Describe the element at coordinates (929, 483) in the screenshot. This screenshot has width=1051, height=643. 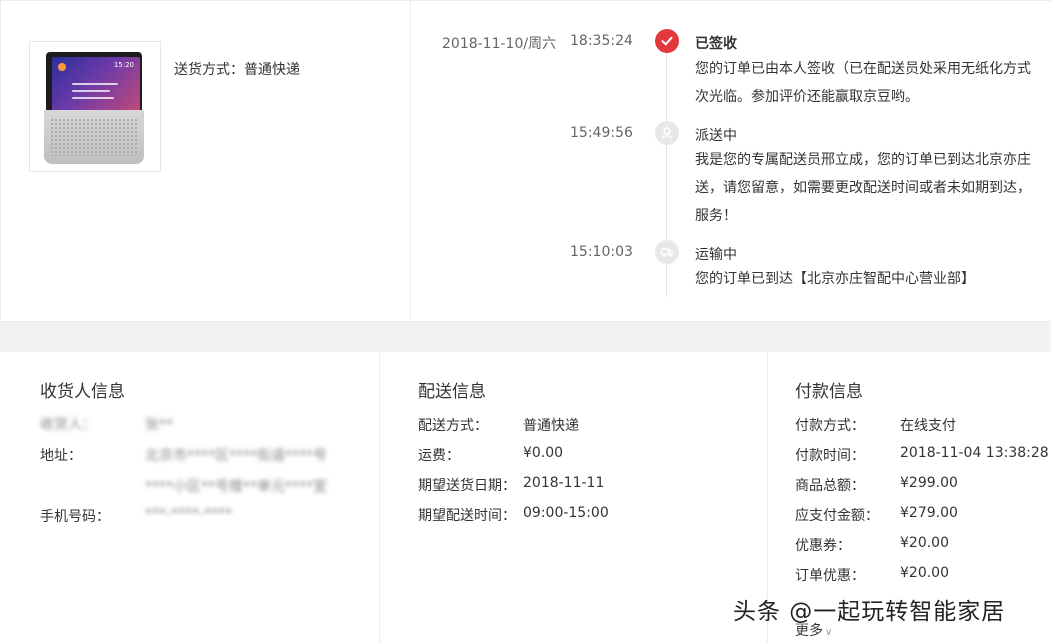
I see `payment-row-value: ¥299.00` at that location.